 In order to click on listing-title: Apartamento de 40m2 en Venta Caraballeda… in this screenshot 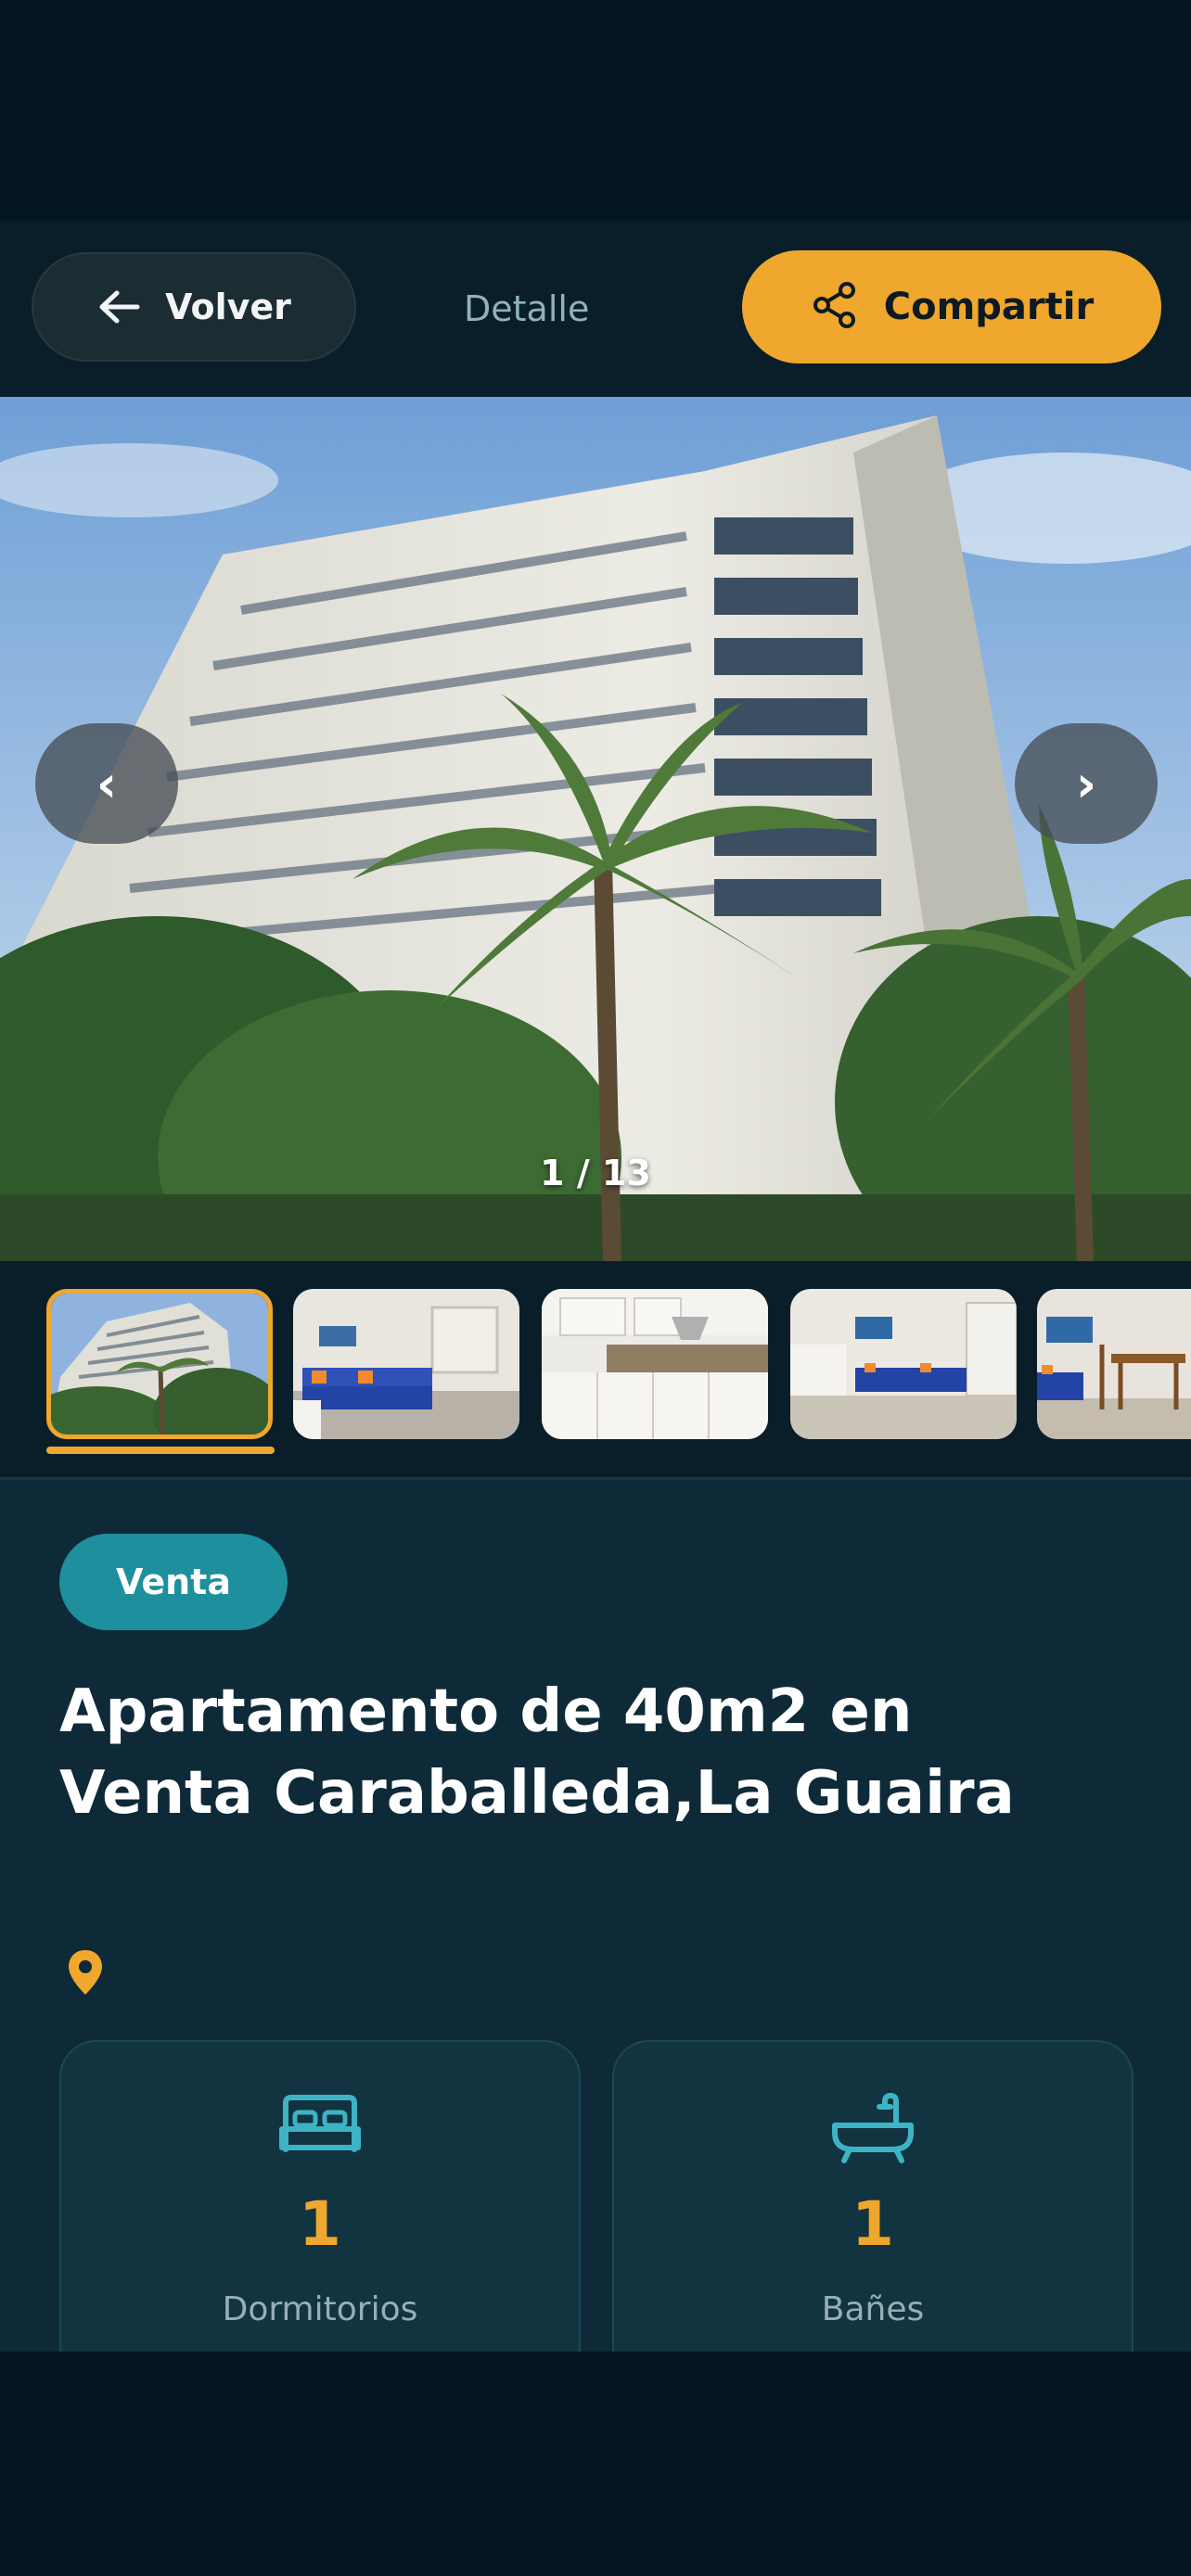, I will do `click(537, 1753)`.